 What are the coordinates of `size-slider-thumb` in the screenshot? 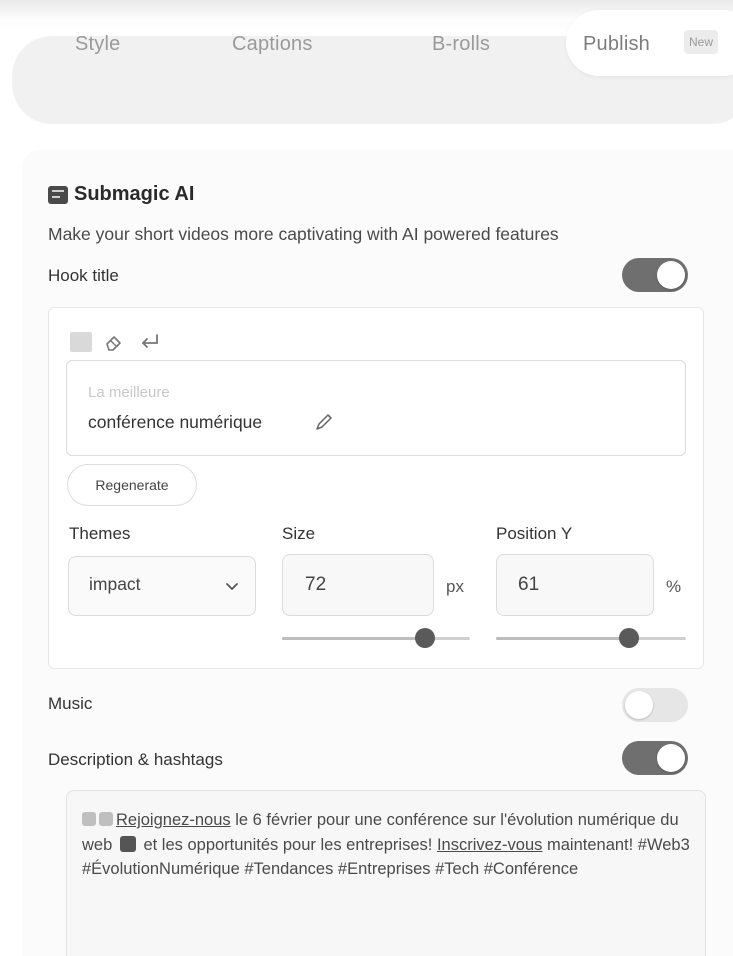 It's located at (424, 638).